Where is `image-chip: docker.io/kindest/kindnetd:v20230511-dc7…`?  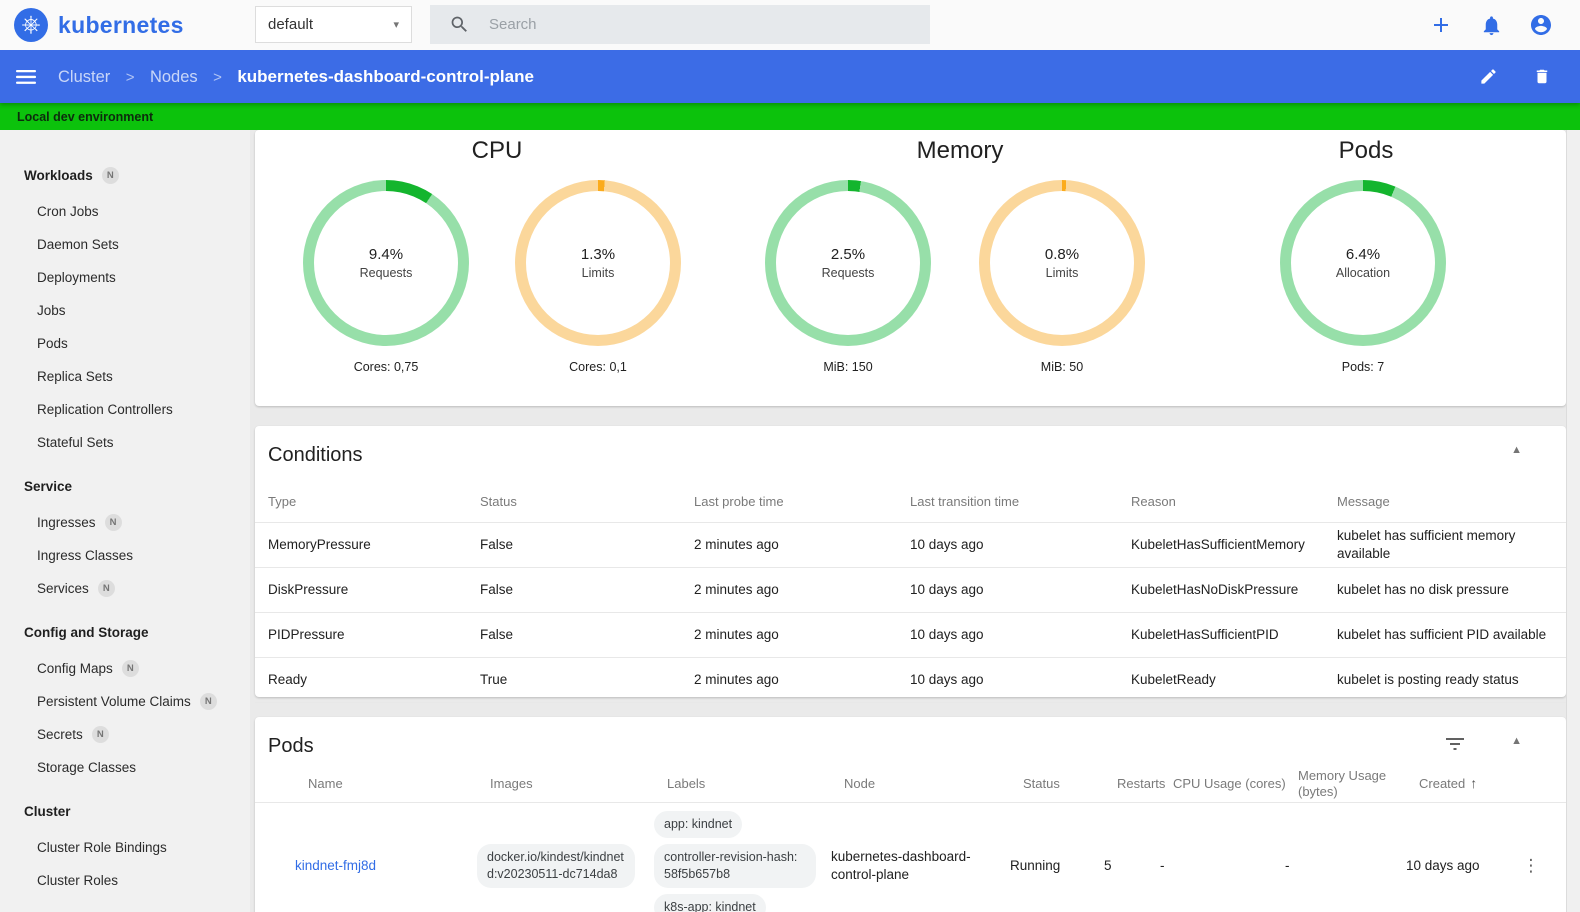
image-chip: docker.io/kindest/kindnetd:v20230511-dc7… is located at coordinates (556, 865).